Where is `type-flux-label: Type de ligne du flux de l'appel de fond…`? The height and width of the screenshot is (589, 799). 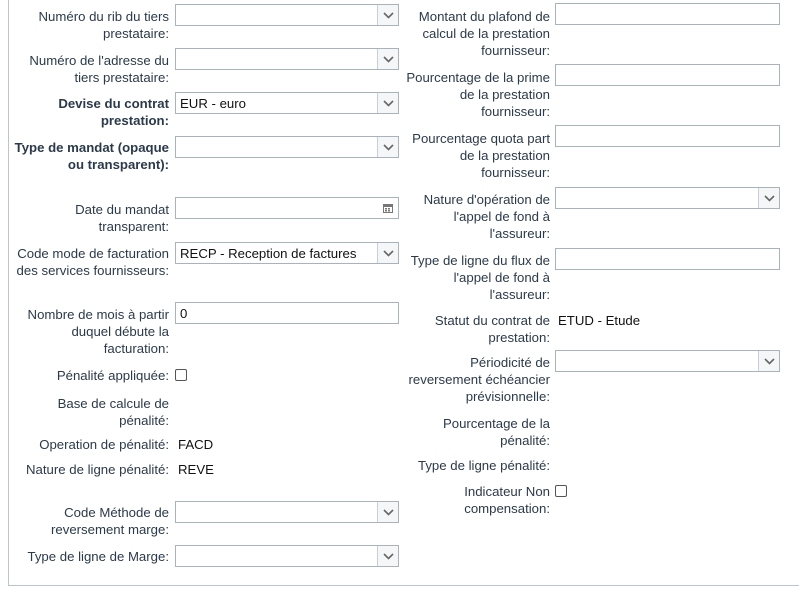
type-flux-label: Type de ligne du flux de l'appel de fond… is located at coordinates (480, 277).